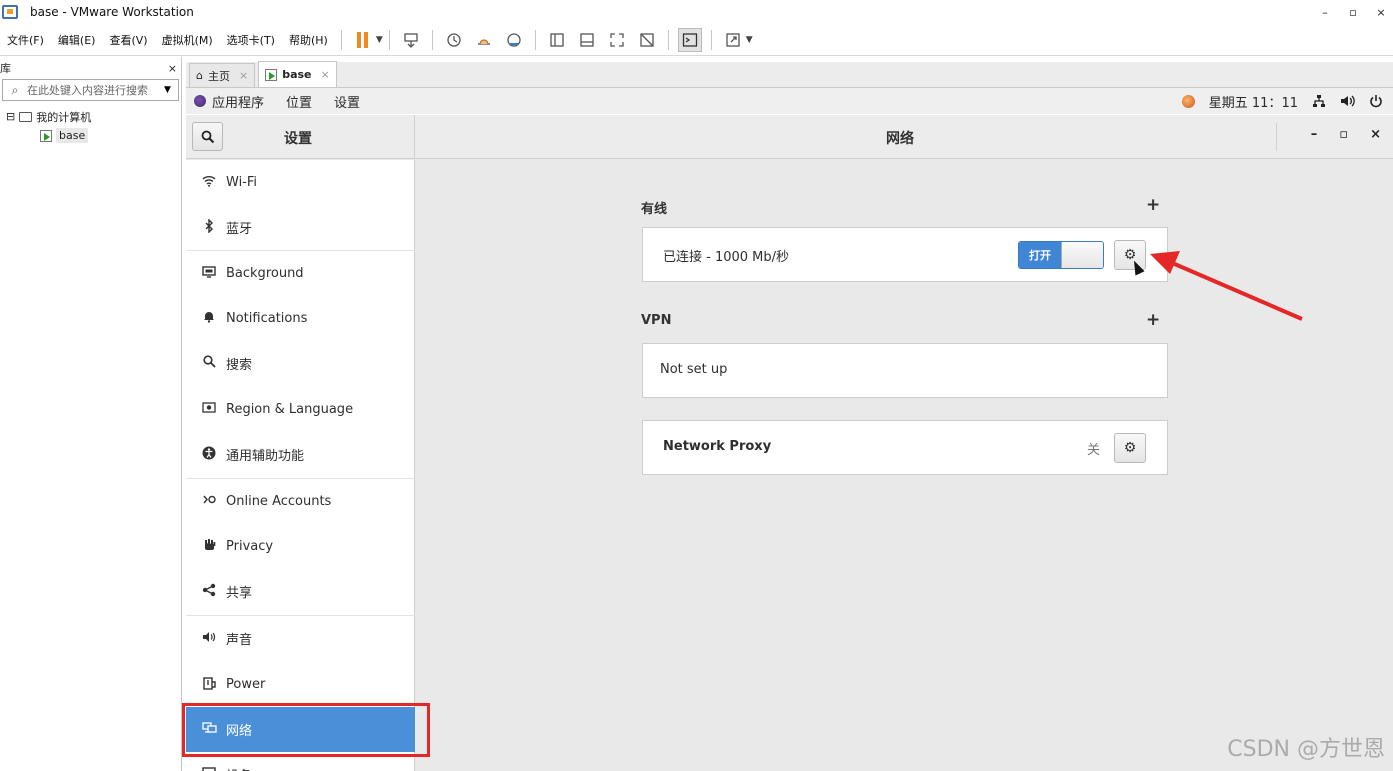 This screenshot has width=1393, height=771. I want to click on library-title: 库, so click(5, 68).